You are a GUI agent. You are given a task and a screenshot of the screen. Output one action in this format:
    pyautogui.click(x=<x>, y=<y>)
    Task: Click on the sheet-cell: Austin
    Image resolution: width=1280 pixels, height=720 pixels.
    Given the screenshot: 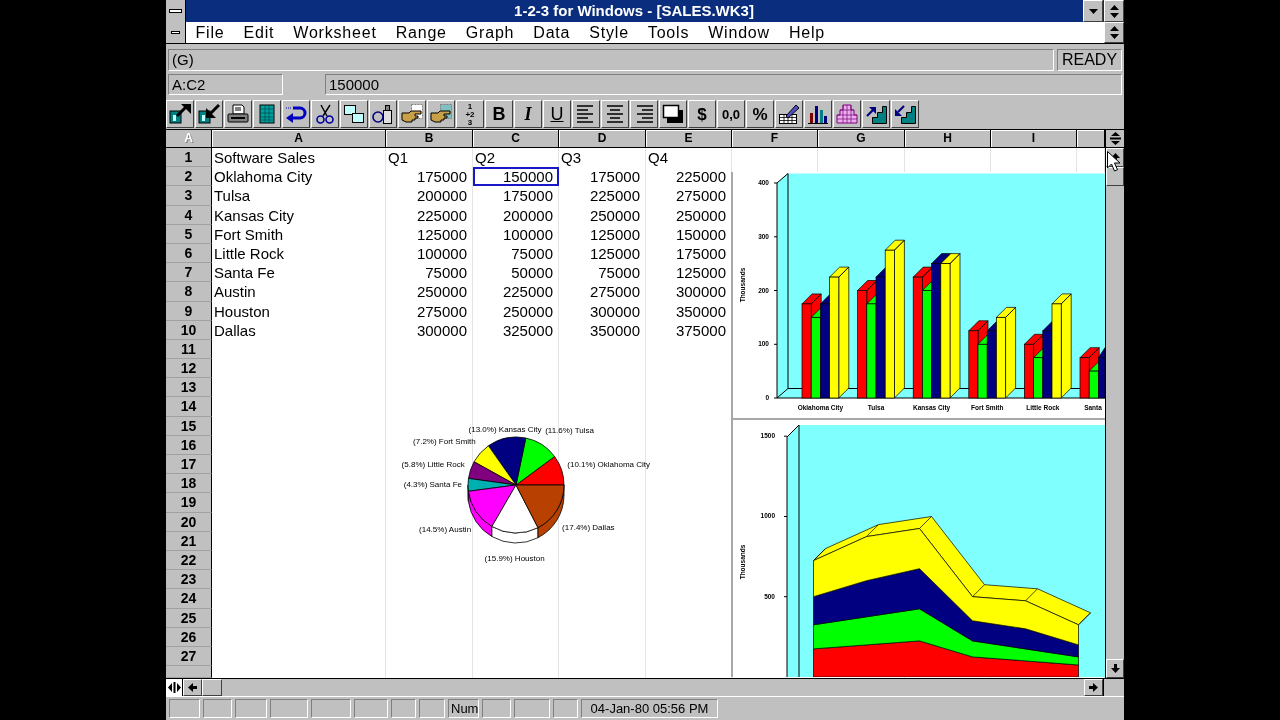 What is the action you would take?
    pyautogui.click(x=299, y=292)
    